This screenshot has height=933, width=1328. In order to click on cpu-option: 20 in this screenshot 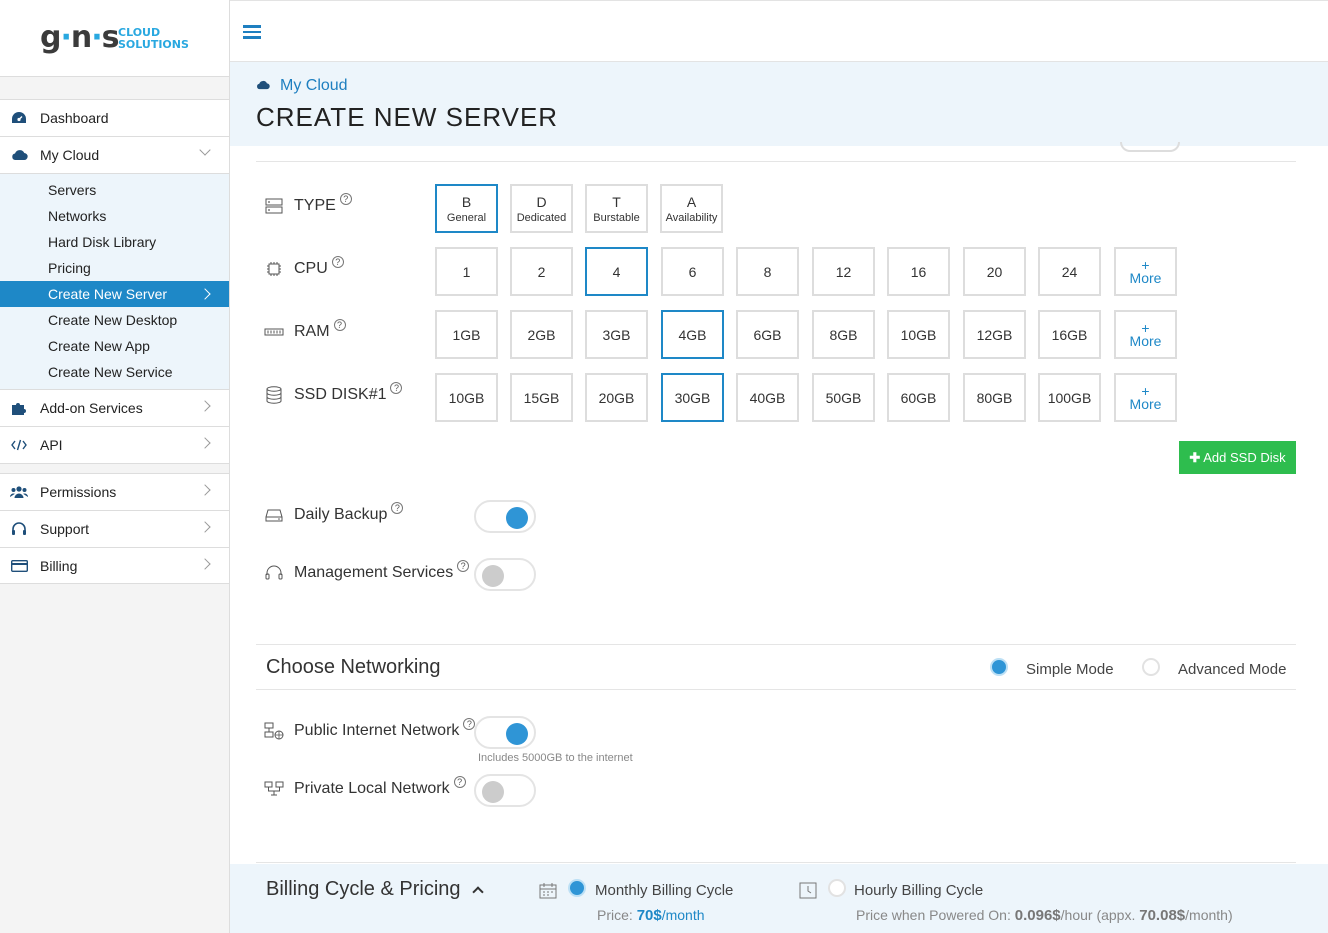, I will do `click(994, 271)`.